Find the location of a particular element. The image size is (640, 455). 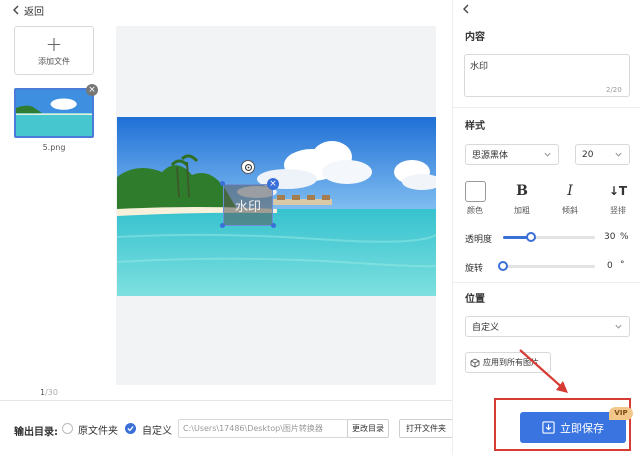

font-size-select: 20 is located at coordinates (602, 154).